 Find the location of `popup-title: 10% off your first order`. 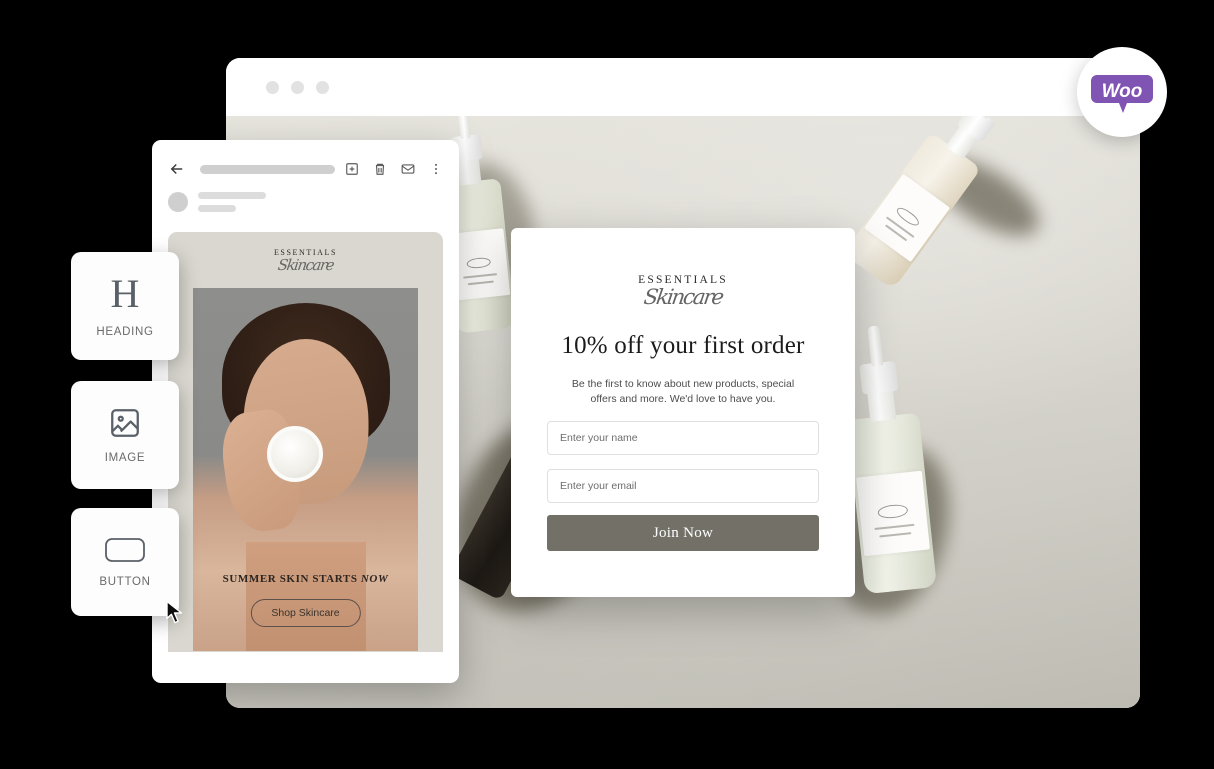

popup-title: 10% off your first order is located at coordinates (683, 345).